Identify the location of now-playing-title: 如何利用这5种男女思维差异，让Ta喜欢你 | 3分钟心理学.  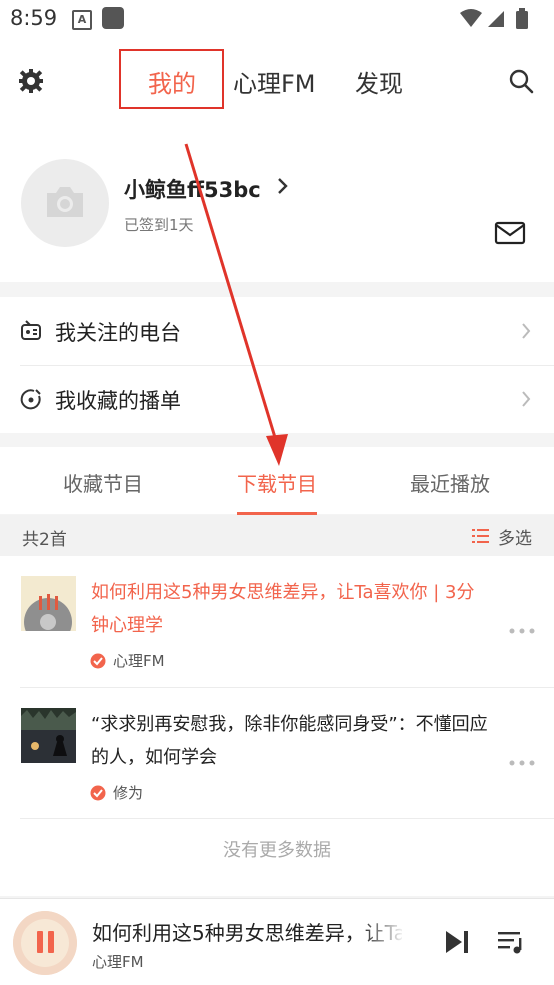
(247, 931).